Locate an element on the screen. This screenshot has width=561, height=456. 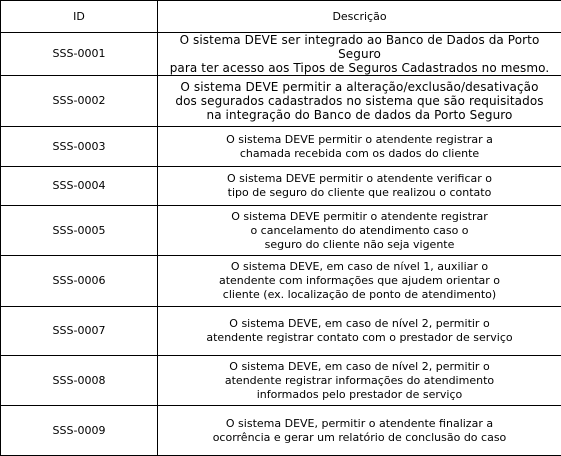
header-id: ID is located at coordinates (79, 17).